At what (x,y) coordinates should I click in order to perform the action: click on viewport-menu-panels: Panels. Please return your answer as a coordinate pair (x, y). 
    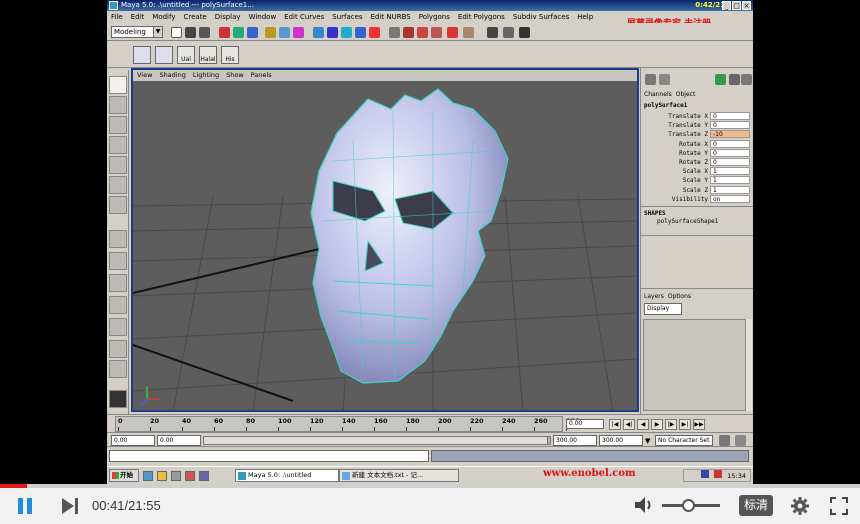
    Looking at the image, I should click on (261, 75).